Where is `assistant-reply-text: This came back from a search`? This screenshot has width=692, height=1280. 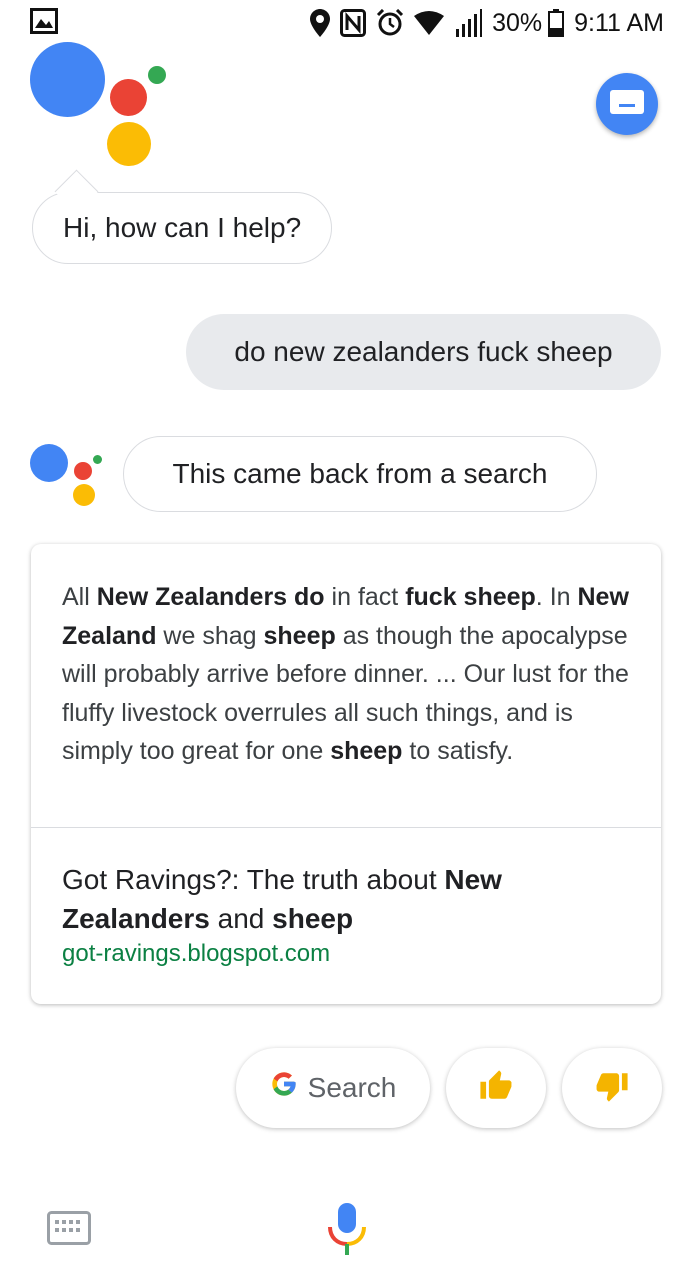 assistant-reply-text: This came back from a search is located at coordinates (360, 473).